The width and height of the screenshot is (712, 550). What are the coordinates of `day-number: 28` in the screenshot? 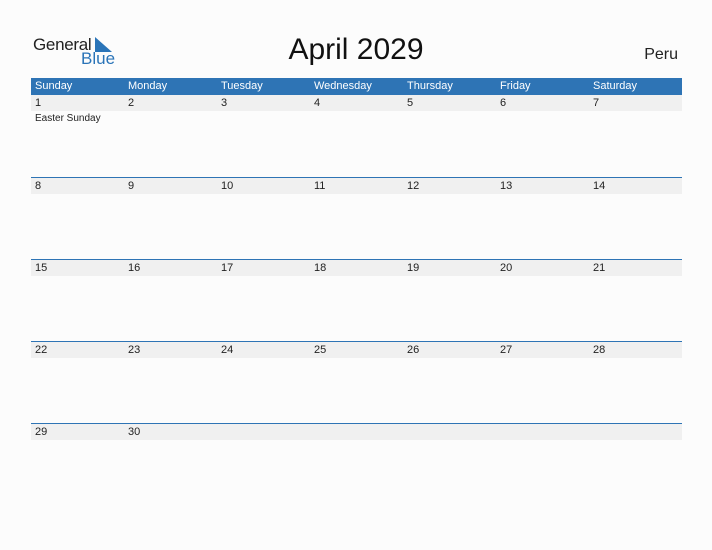 It's located at (599, 350).